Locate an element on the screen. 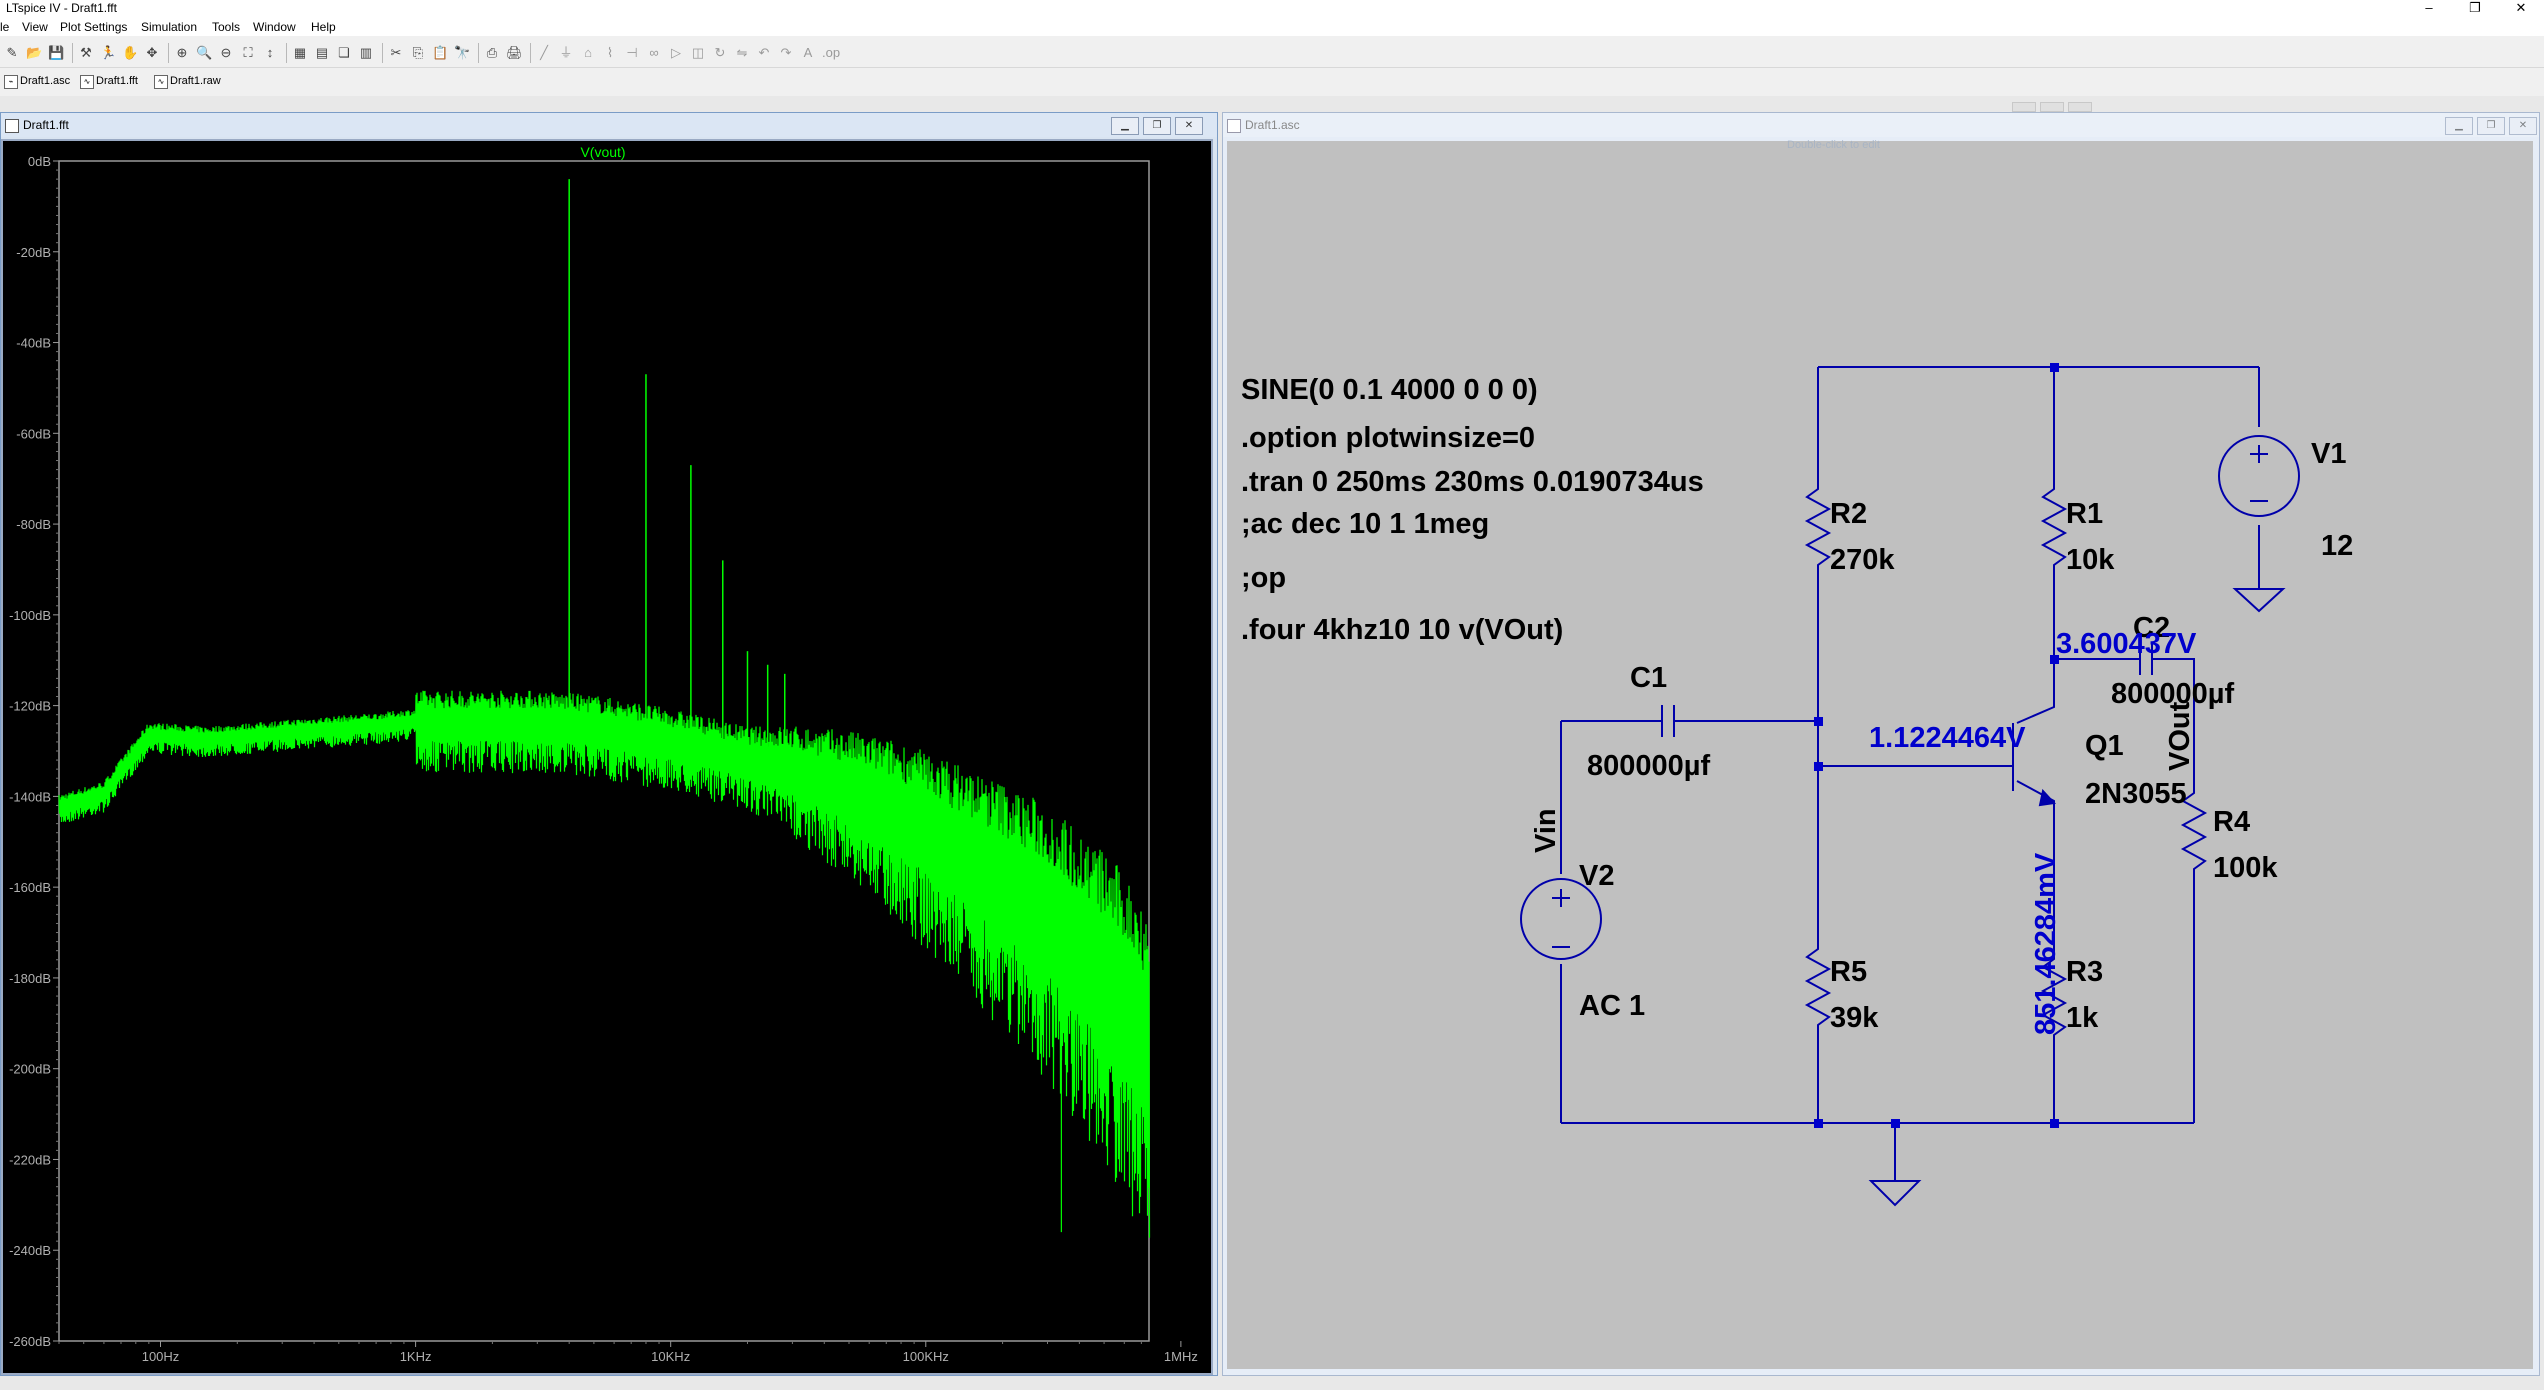  fft-minimize-button: ▁ is located at coordinates (1125, 126).